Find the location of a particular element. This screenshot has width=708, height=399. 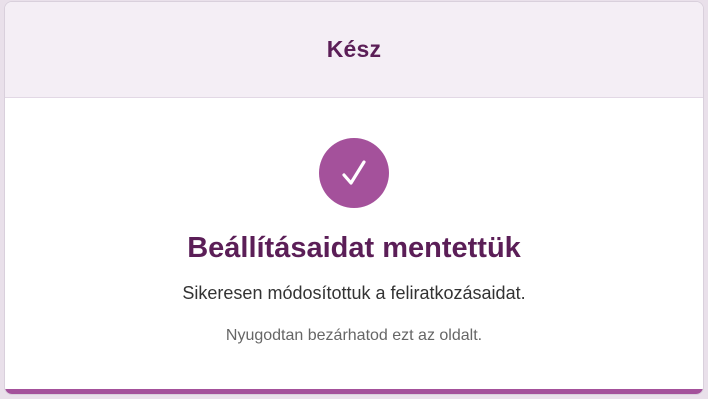

checkmark-icon is located at coordinates (354, 173).